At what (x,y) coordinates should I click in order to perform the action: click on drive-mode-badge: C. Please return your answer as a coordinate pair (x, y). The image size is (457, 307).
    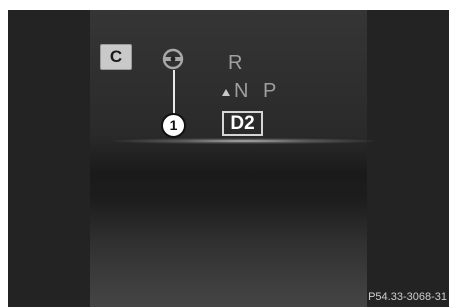
    Looking at the image, I should click on (116, 57).